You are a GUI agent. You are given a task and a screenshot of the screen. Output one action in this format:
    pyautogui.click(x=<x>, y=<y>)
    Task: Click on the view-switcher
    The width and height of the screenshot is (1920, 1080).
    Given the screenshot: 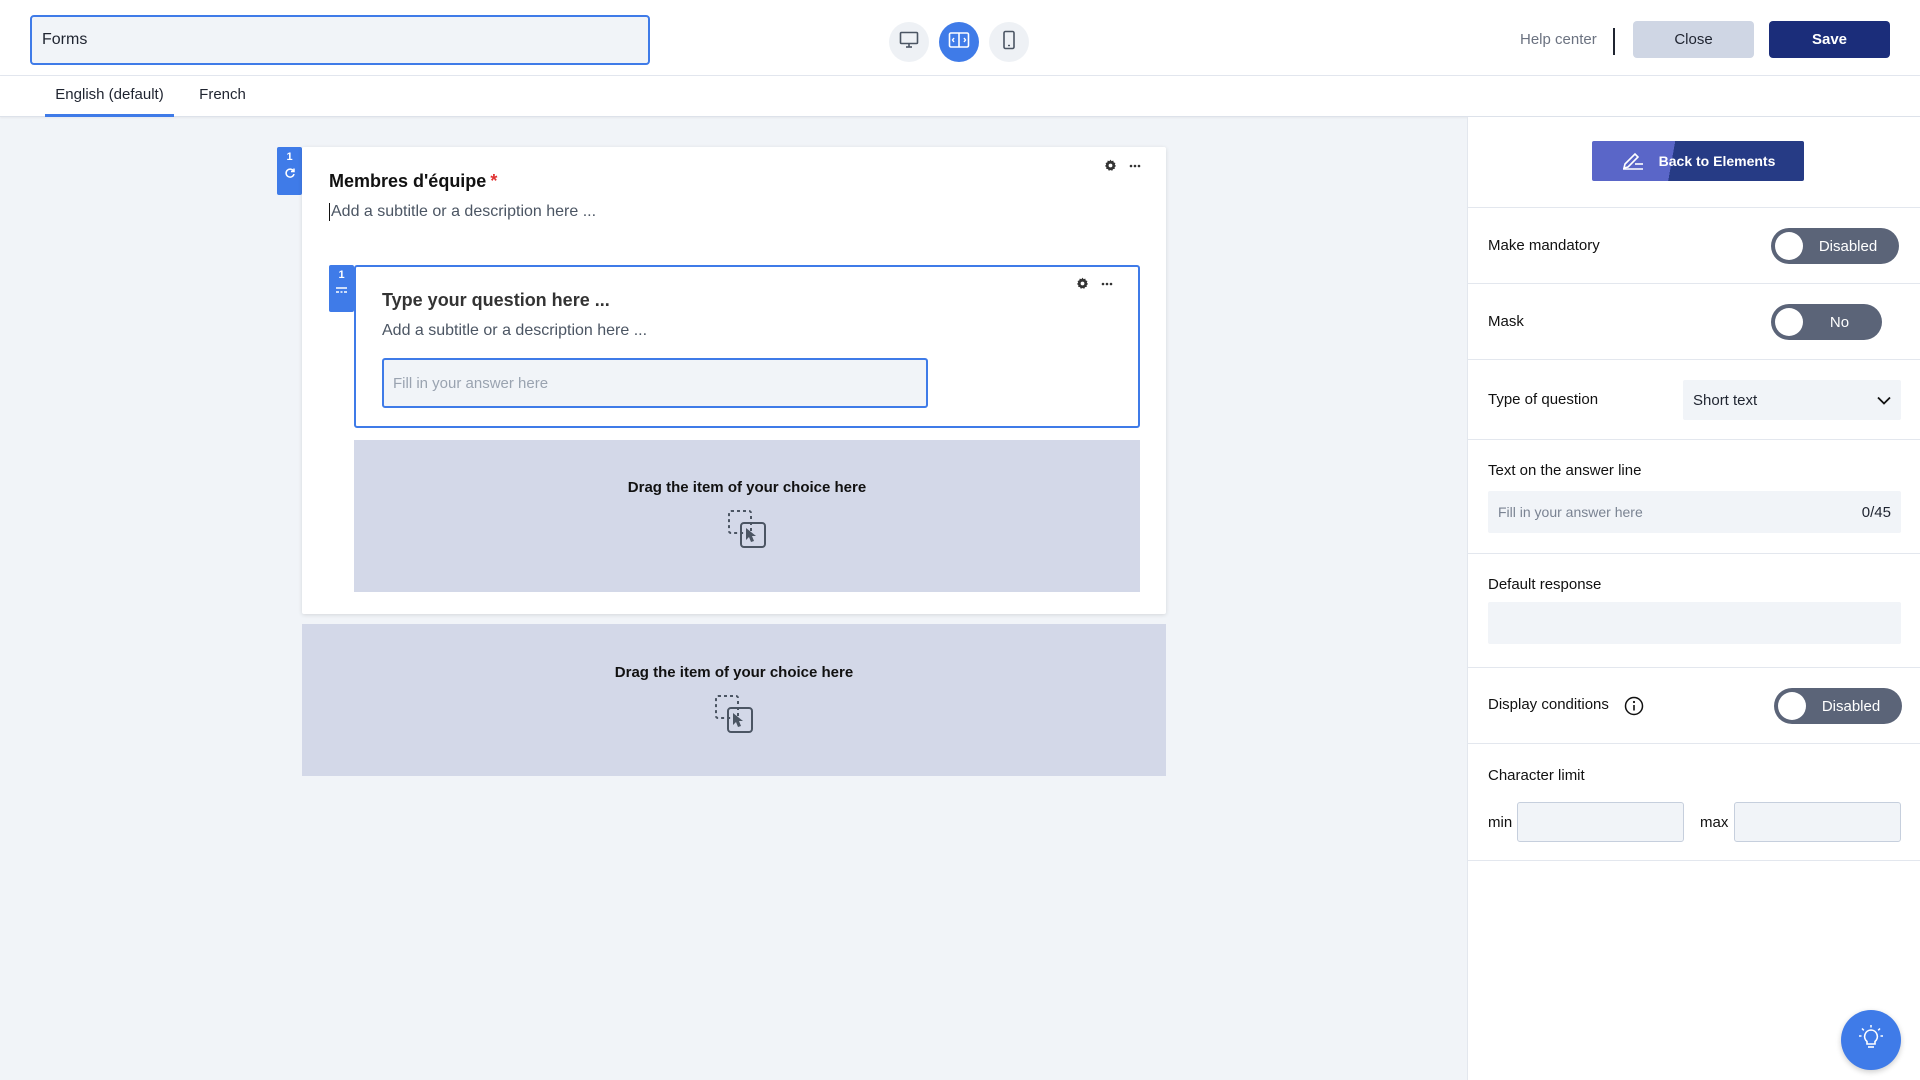 What is the action you would take?
    pyautogui.click(x=959, y=42)
    